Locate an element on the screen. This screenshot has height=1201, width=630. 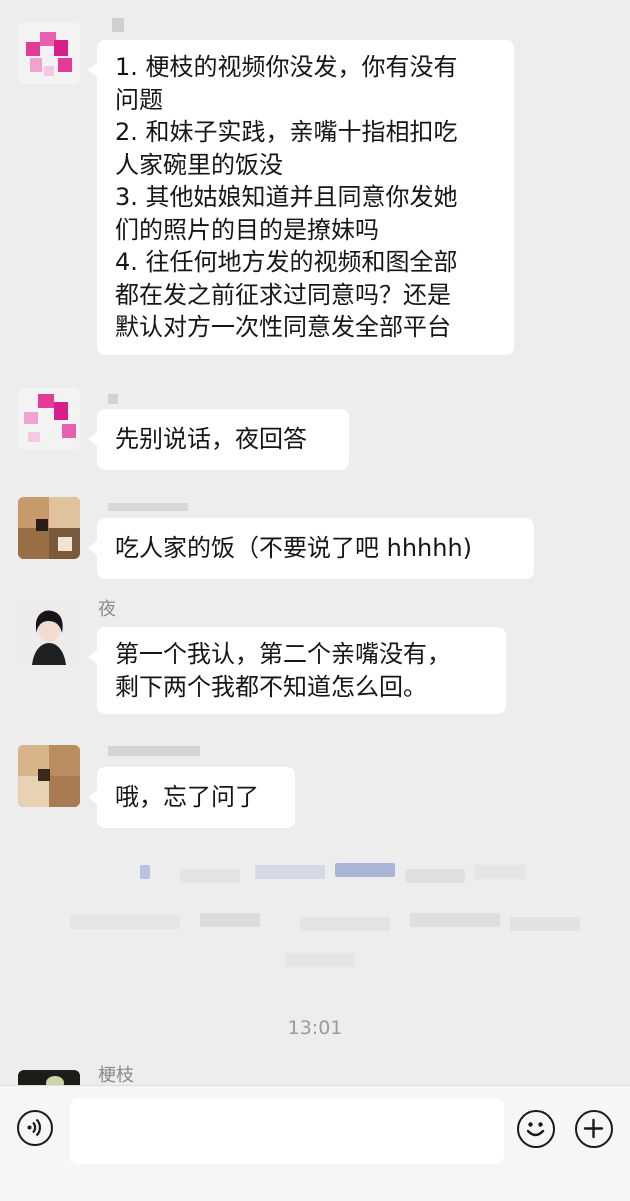
message-line: 问题 is located at coordinates (139, 99).